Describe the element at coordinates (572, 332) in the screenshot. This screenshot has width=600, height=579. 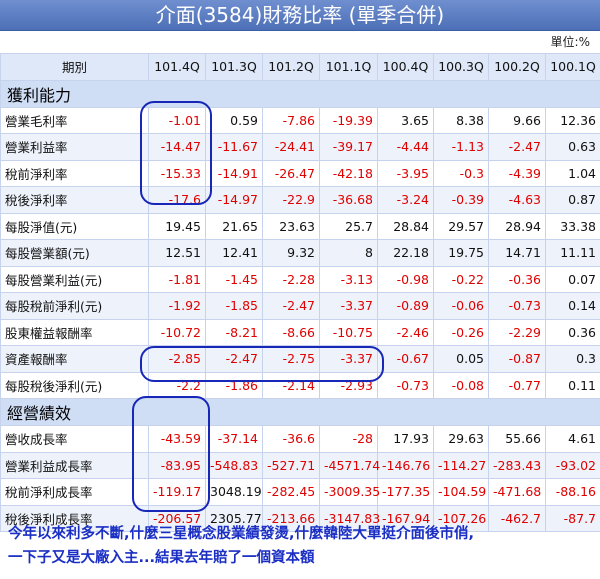
I see `table-cell: 0.36` at that location.